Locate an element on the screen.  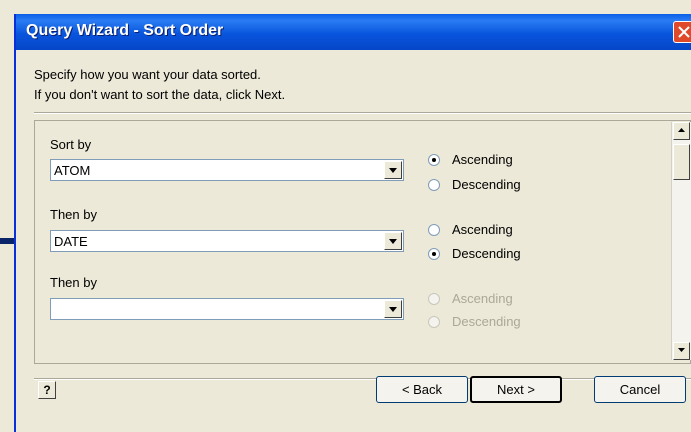
sort-by-label: Sort by is located at coordinates (71, 144).